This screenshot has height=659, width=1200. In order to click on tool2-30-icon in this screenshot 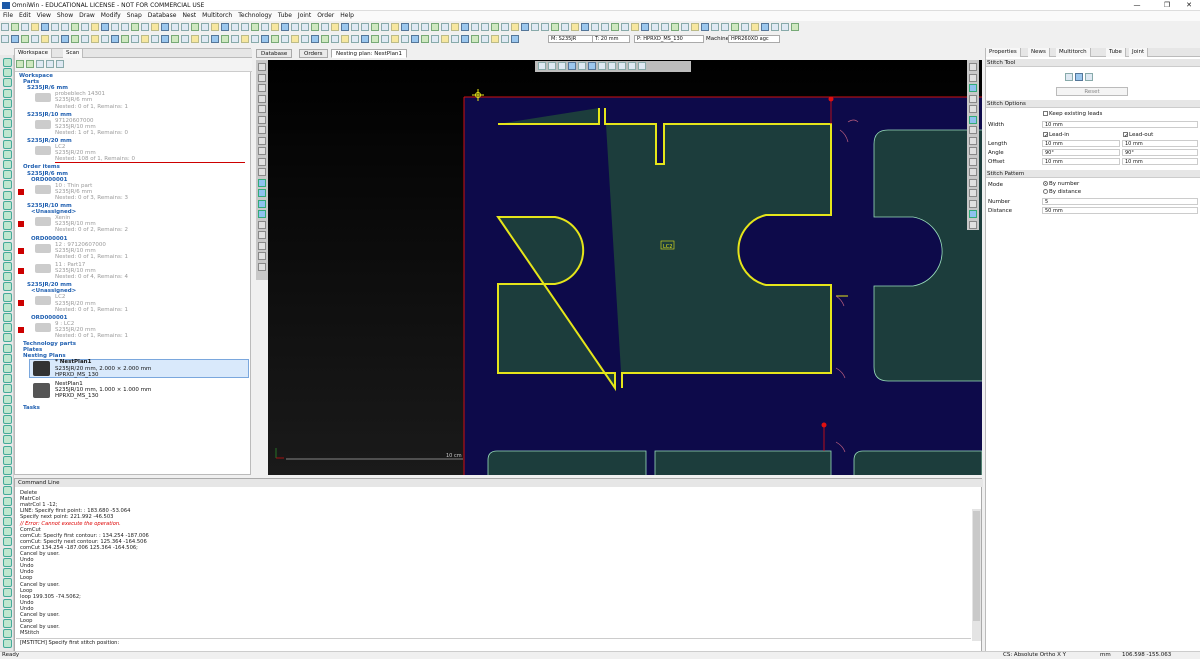, I will do `click(305, 39)`.